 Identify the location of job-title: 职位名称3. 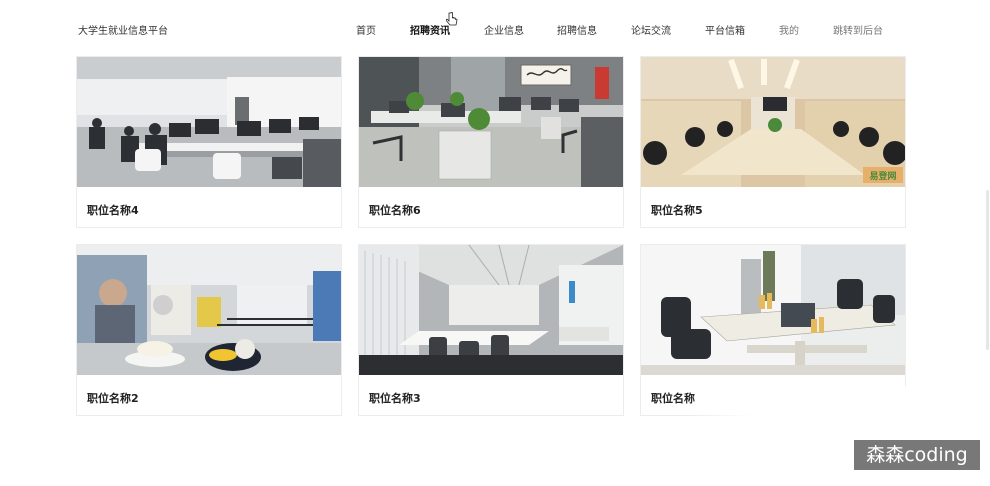
(395, 398).